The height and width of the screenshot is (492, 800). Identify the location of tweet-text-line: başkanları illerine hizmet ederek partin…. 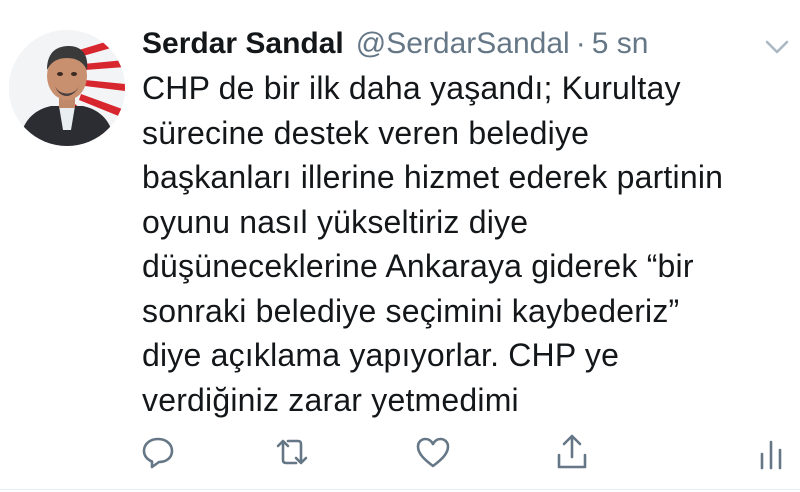
(433, 177).